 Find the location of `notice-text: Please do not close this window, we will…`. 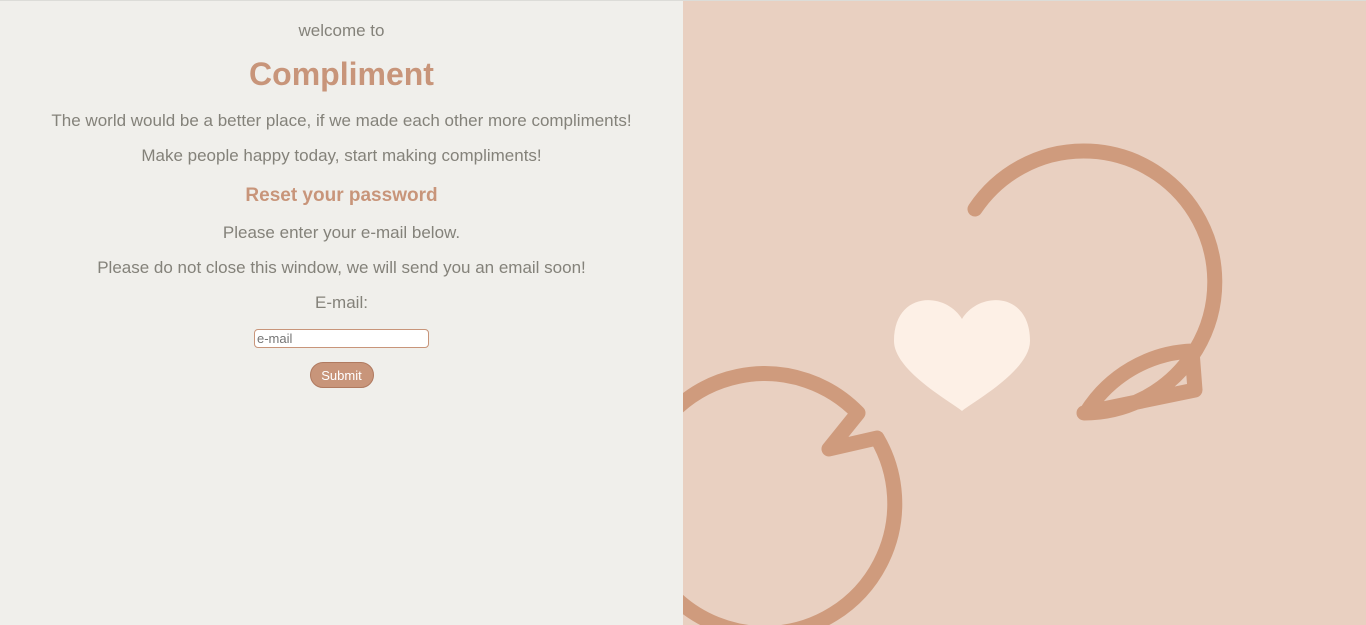

notice-text: Please do not close this window, we will… is located at coordinates (341, 267).